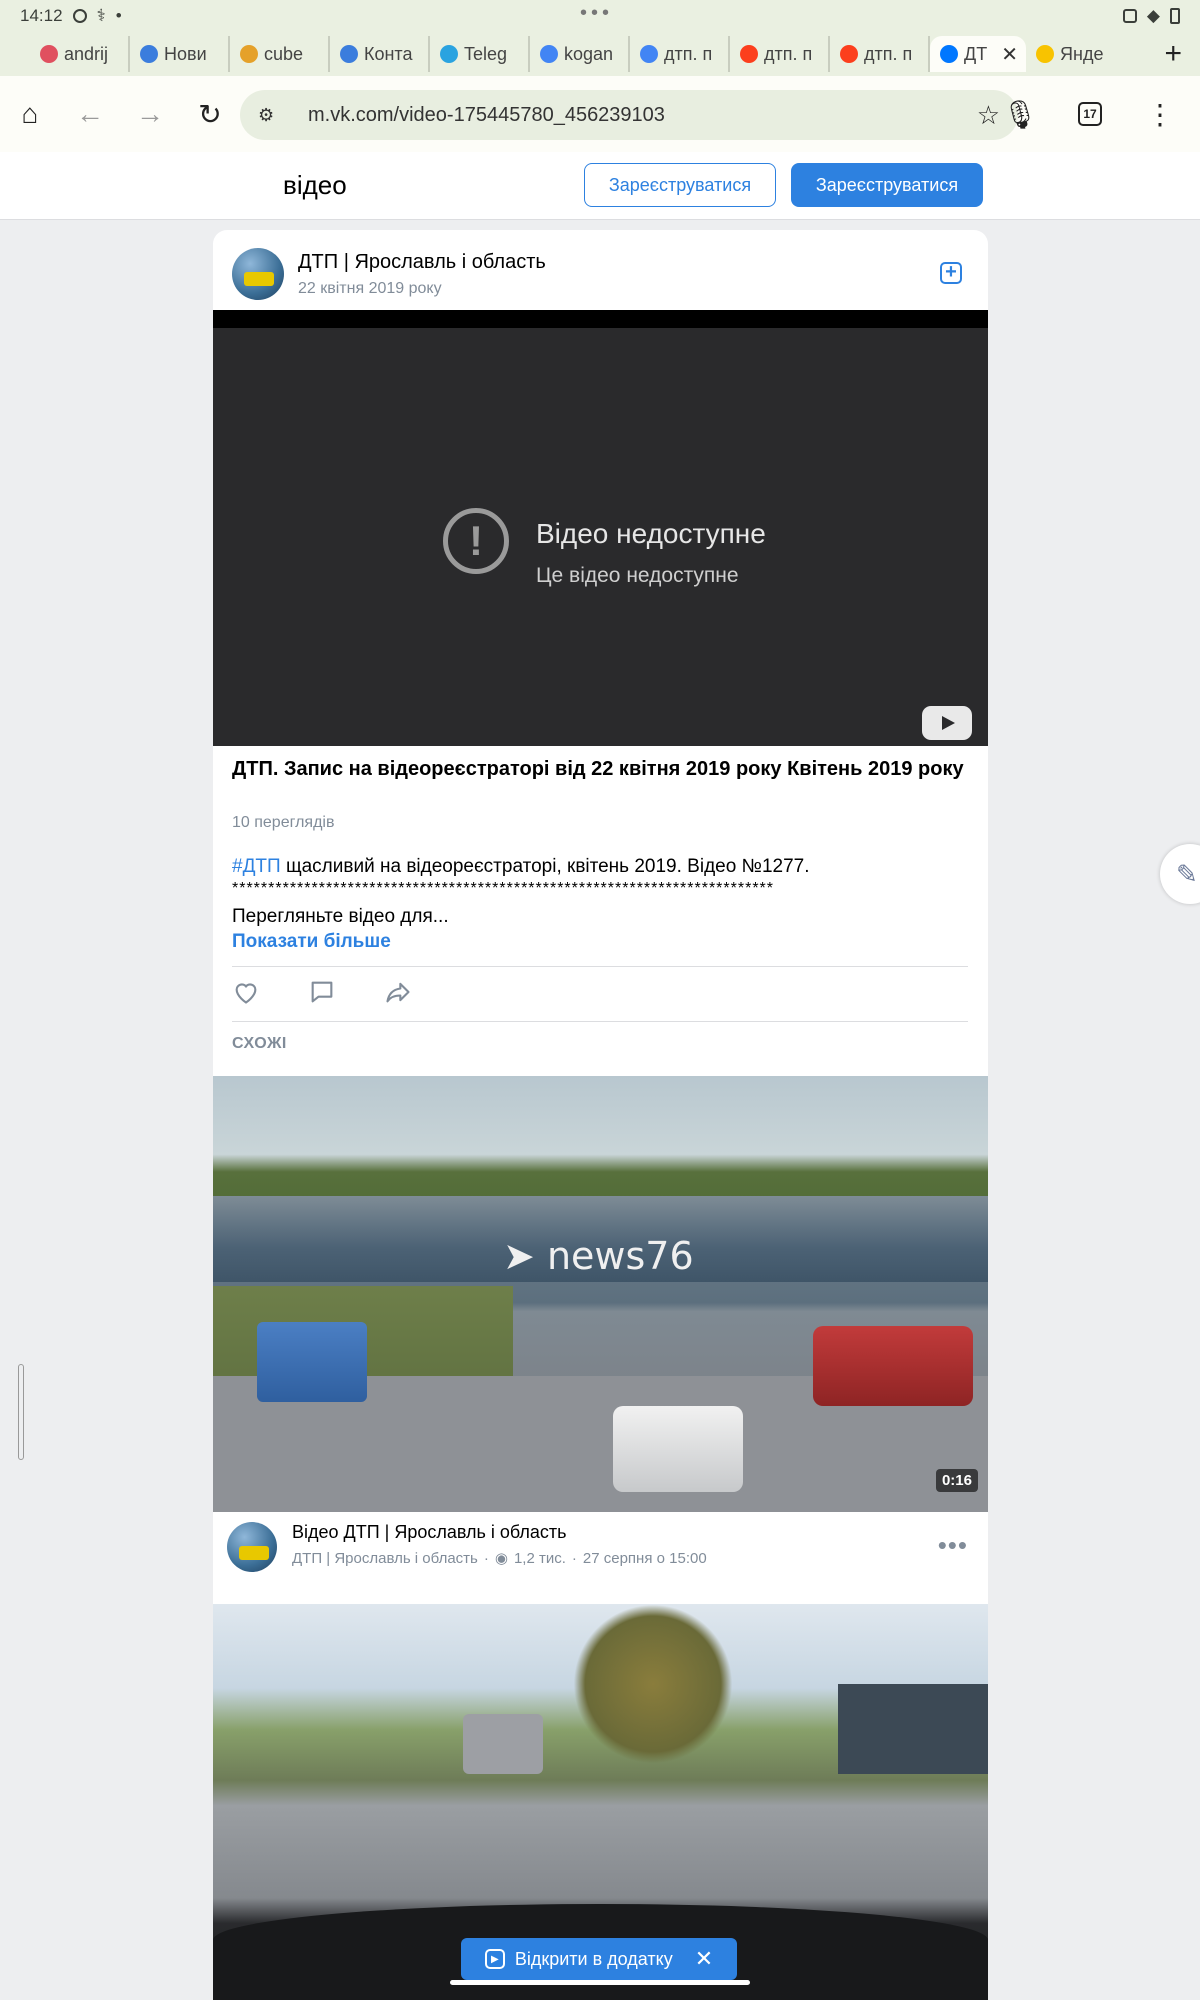 Image resolution: width=1200 pixels, height=2000 pixels. Describe the element at coordinates (476, 541) in the screenshot. I see `warning-icon: !` at that location.